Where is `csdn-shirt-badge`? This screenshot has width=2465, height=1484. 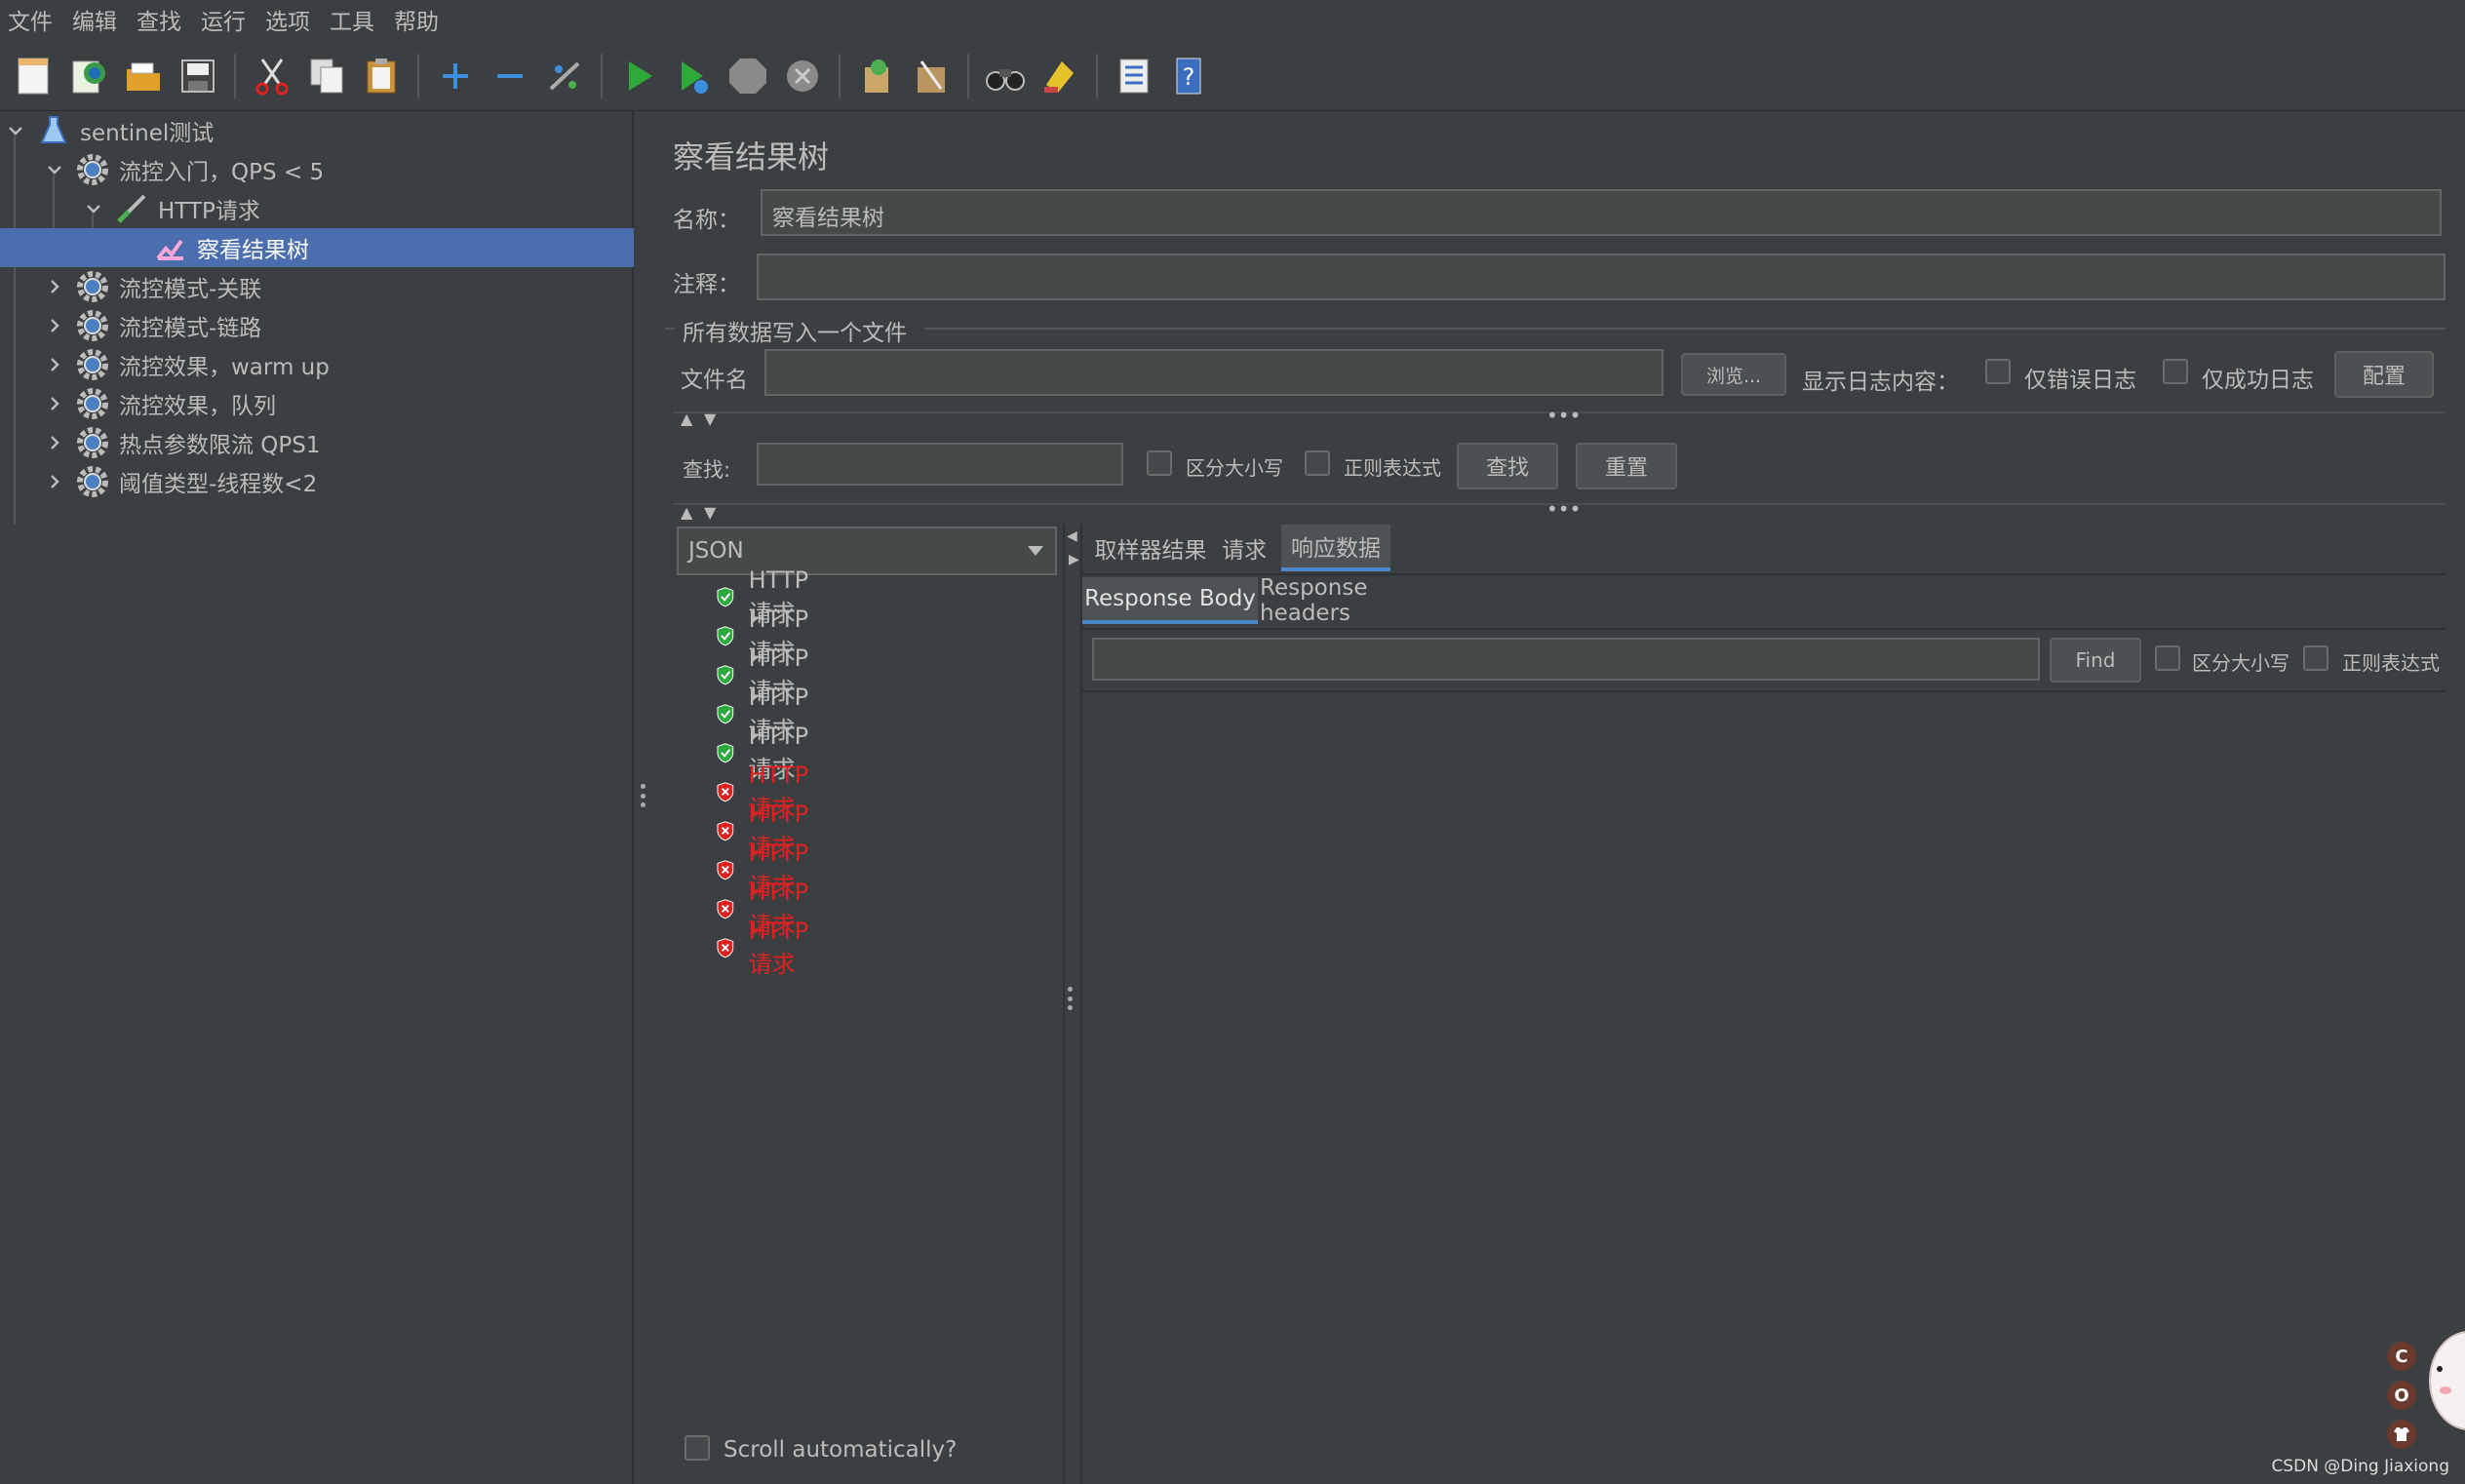 csdn-shirt-badge is located at coordinates (2401, 1434).